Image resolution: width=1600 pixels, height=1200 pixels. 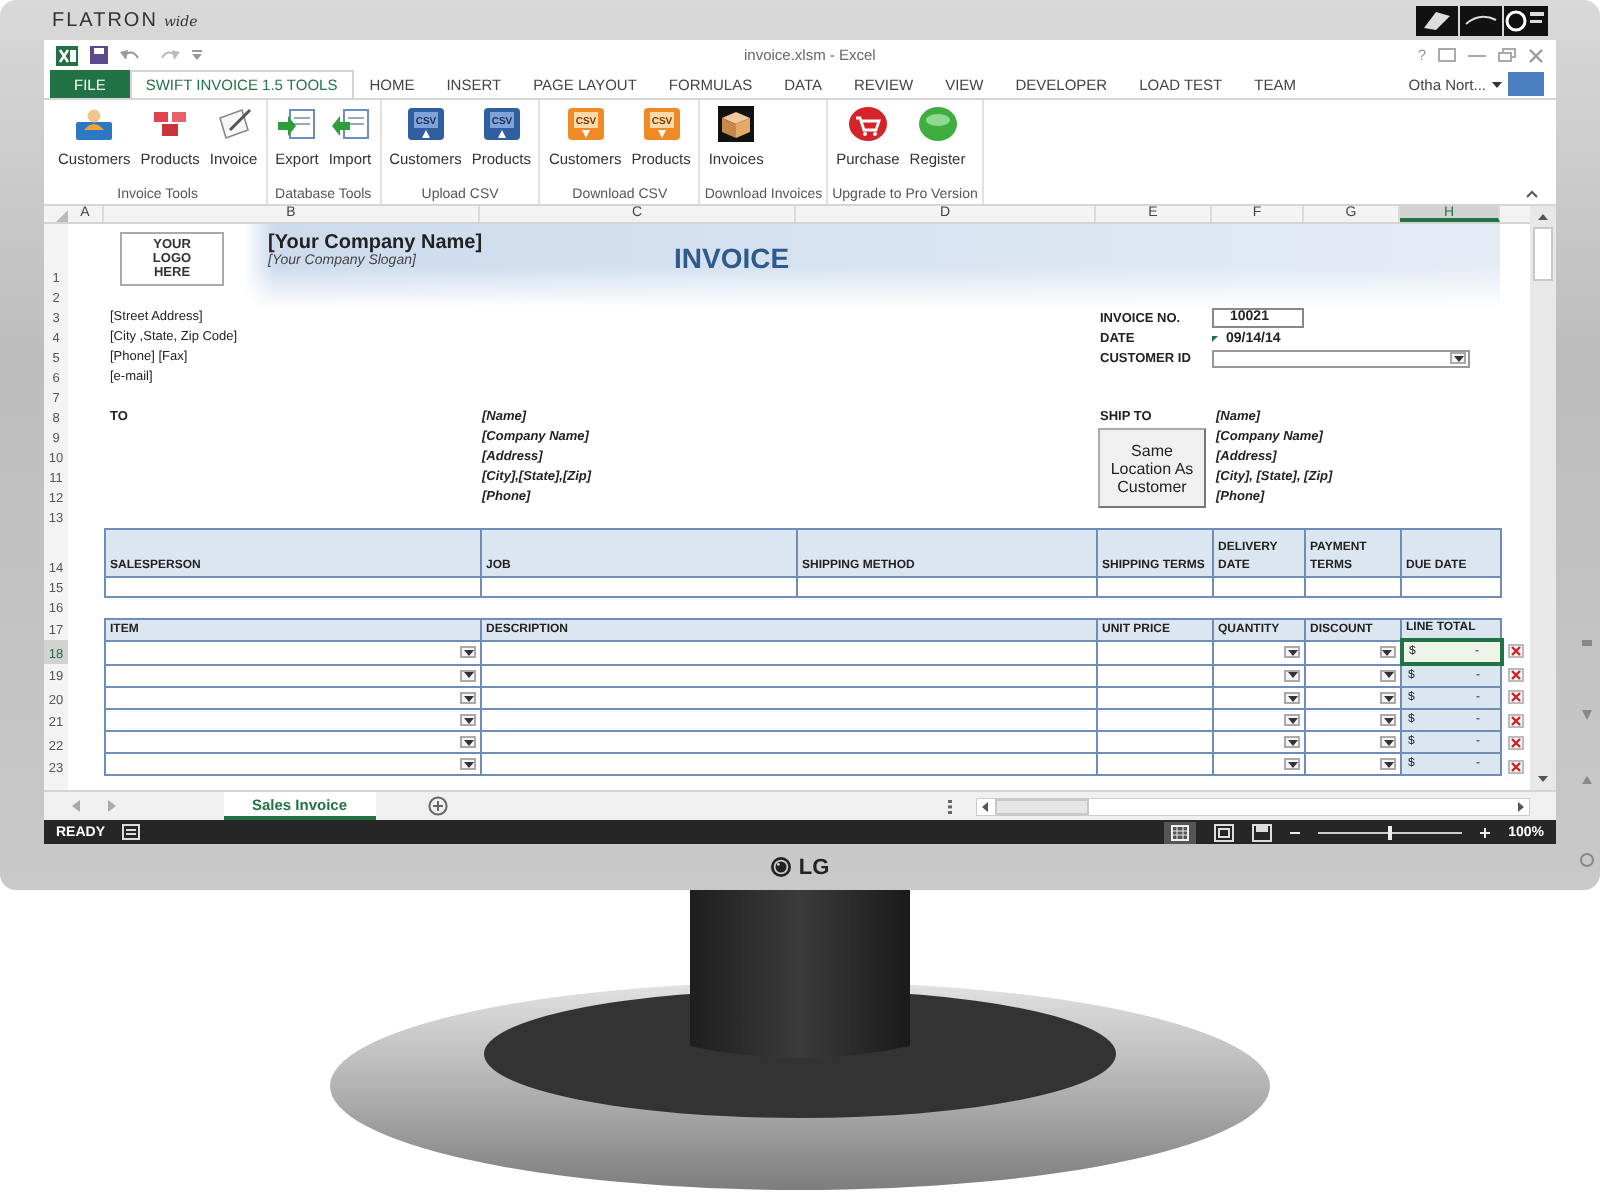 What do you see at coordinates (1536, 55) in the screenshot?
I see `close-icon` at bounding box center [1536, 55].